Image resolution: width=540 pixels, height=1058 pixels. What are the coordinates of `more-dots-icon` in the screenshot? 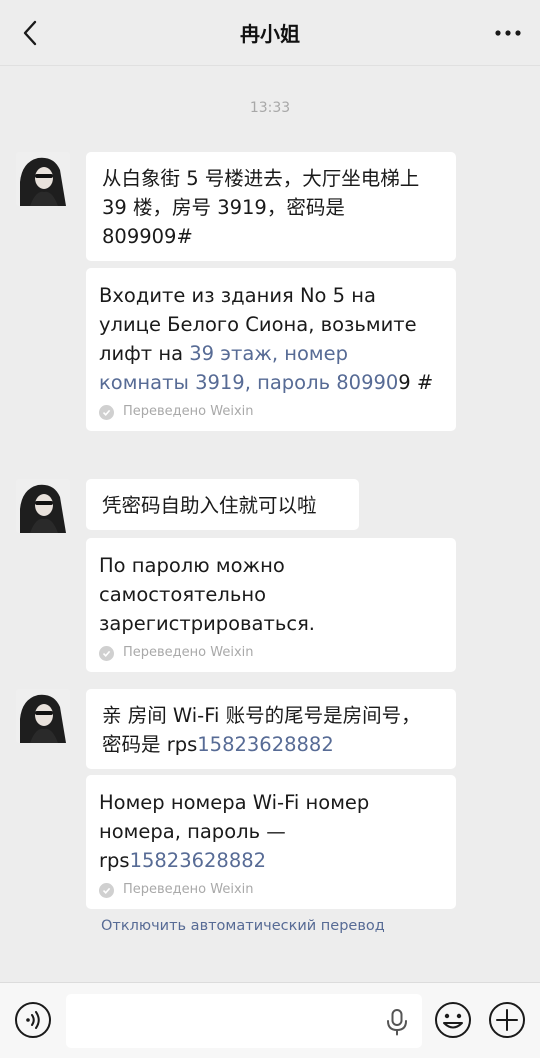 It's located at (508, 33).